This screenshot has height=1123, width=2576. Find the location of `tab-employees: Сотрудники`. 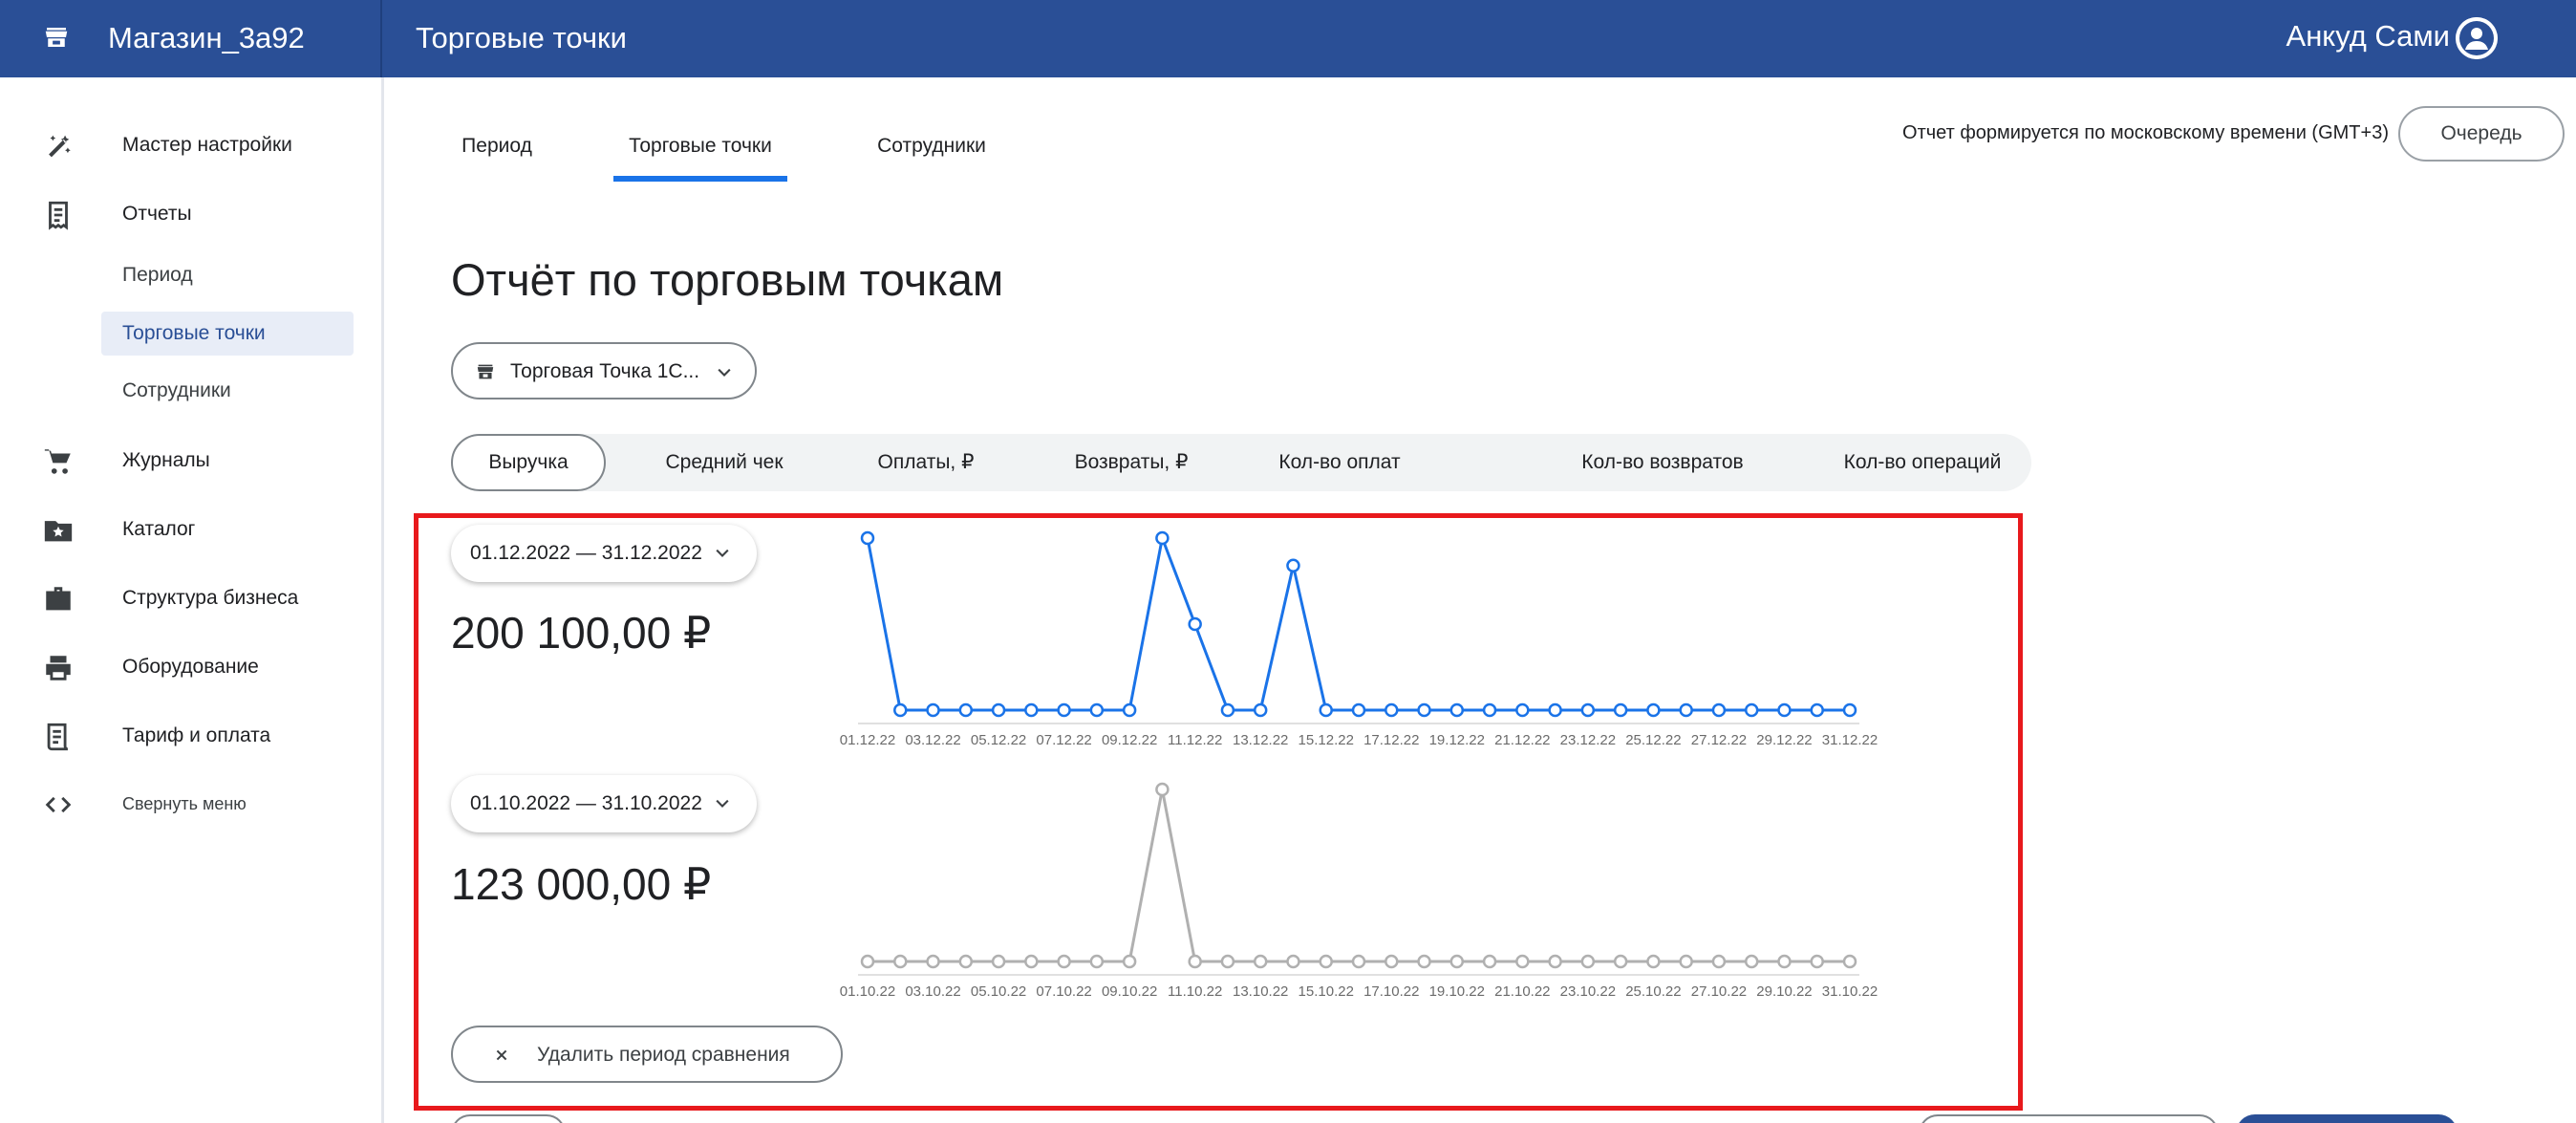

tab-employees: Сотрудники is located at coordinates (931, 148).